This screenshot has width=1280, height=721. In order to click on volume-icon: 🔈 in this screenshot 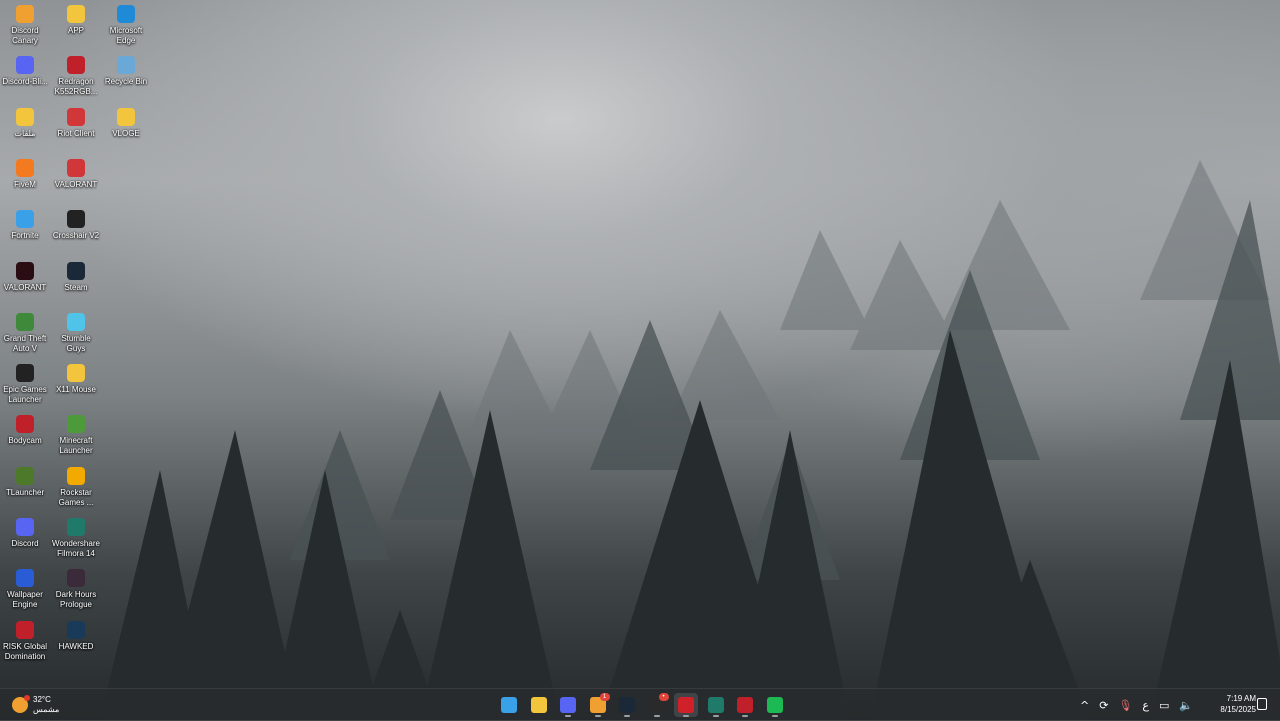, I will do `click(1186, 705)`.